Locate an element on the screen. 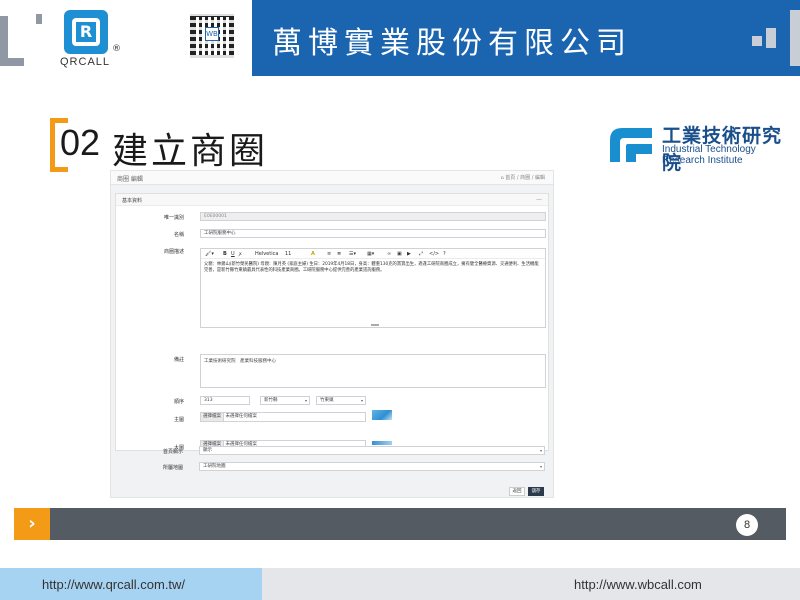  video-icon: ▶ is located at coordinates (409, 254).